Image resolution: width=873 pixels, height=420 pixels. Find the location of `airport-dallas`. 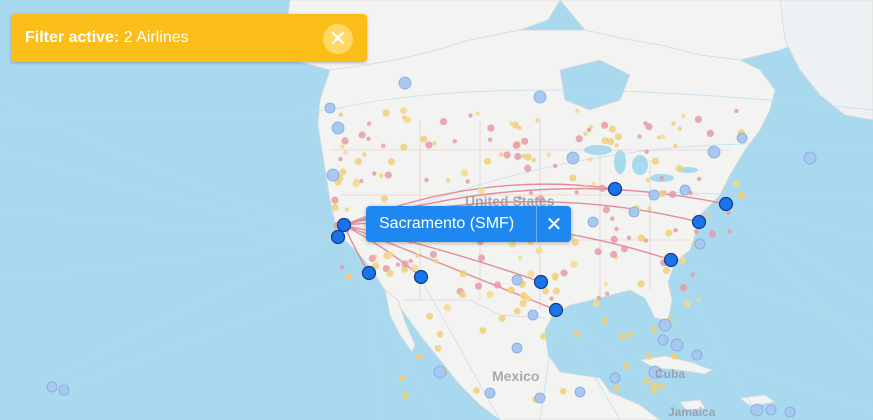

airport-dallas is located at coordinates (541, 282).